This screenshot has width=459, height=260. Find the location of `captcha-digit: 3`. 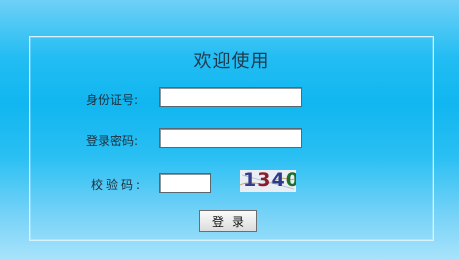

captcha-digit: 3 is located at coordinates (264, 180).